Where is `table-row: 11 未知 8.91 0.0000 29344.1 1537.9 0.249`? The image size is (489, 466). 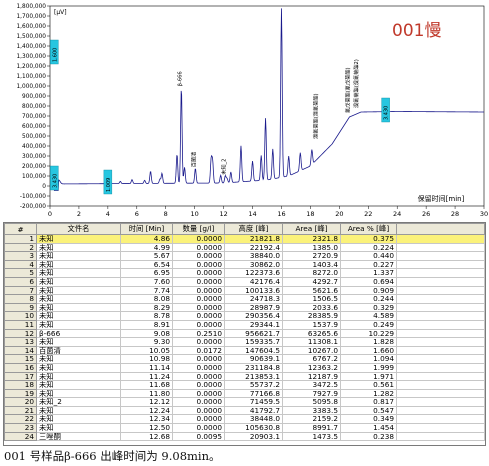 table-row: 11 未知 8.91 0.0000 29344.1 1537.9 0.249 is located at coordinates (244, 324).